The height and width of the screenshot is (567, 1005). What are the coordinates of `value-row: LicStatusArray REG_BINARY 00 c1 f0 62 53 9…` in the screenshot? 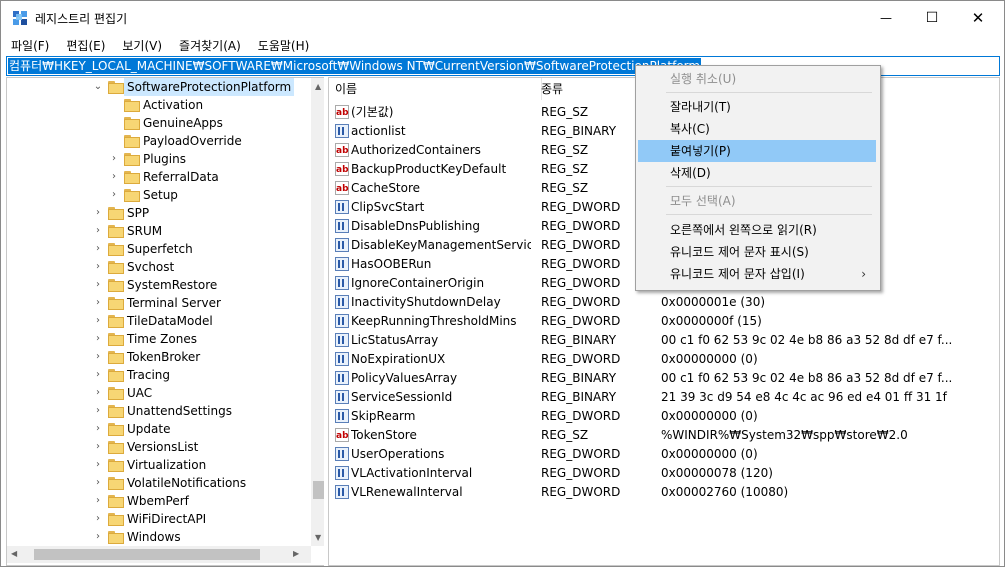 It's located at (664, 340).